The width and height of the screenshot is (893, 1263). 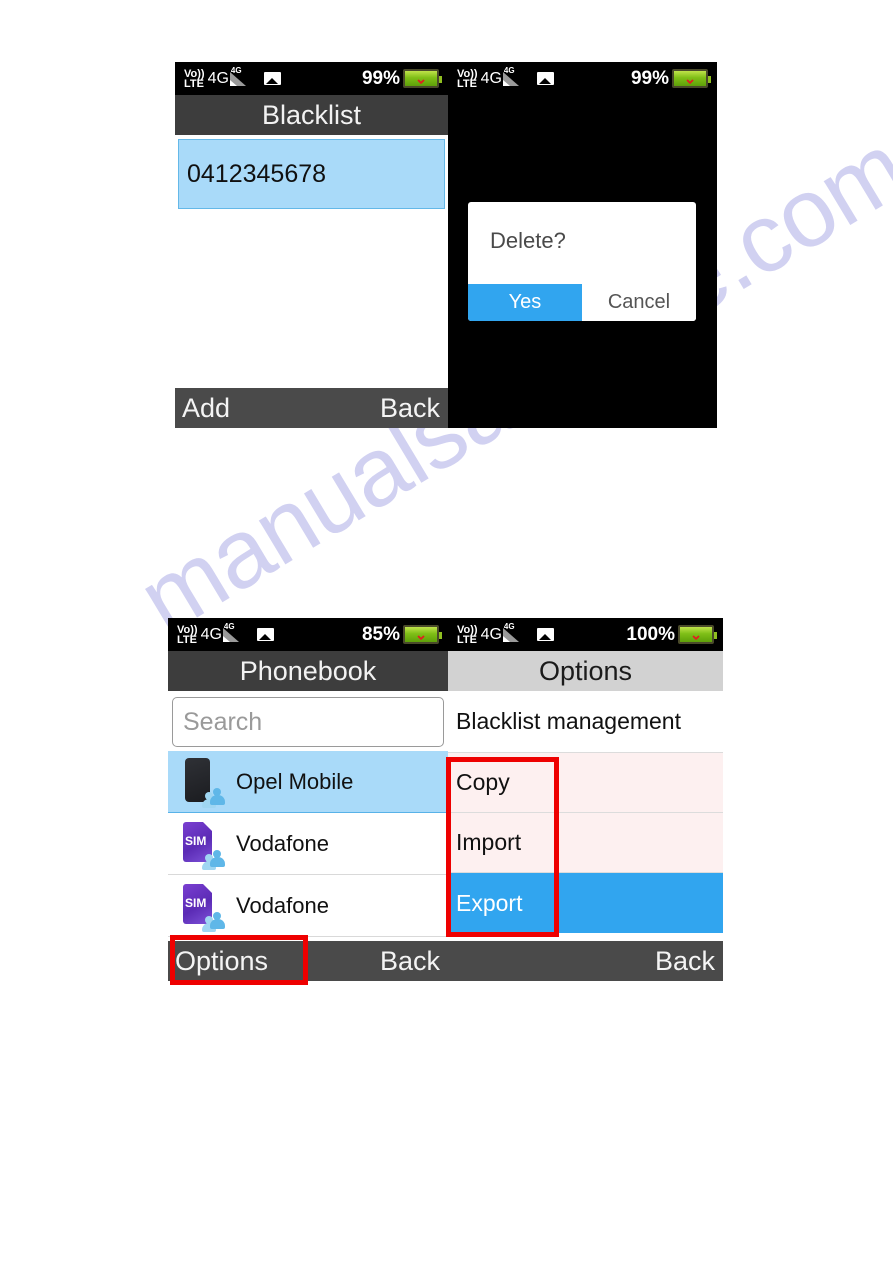 I want to click on contact-row-opel-mobile: Opel Mobile, so click(x=308, y=782).